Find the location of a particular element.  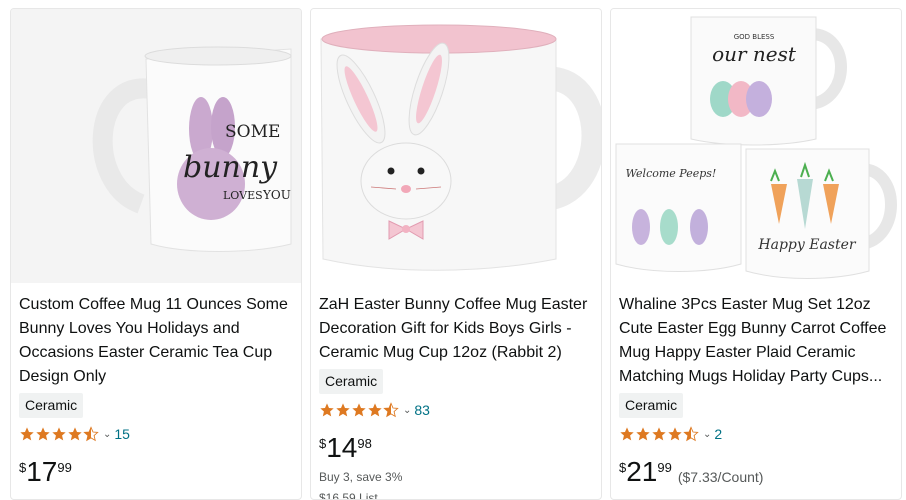

price: $ 17 99 is located at coordinates (45, 472).